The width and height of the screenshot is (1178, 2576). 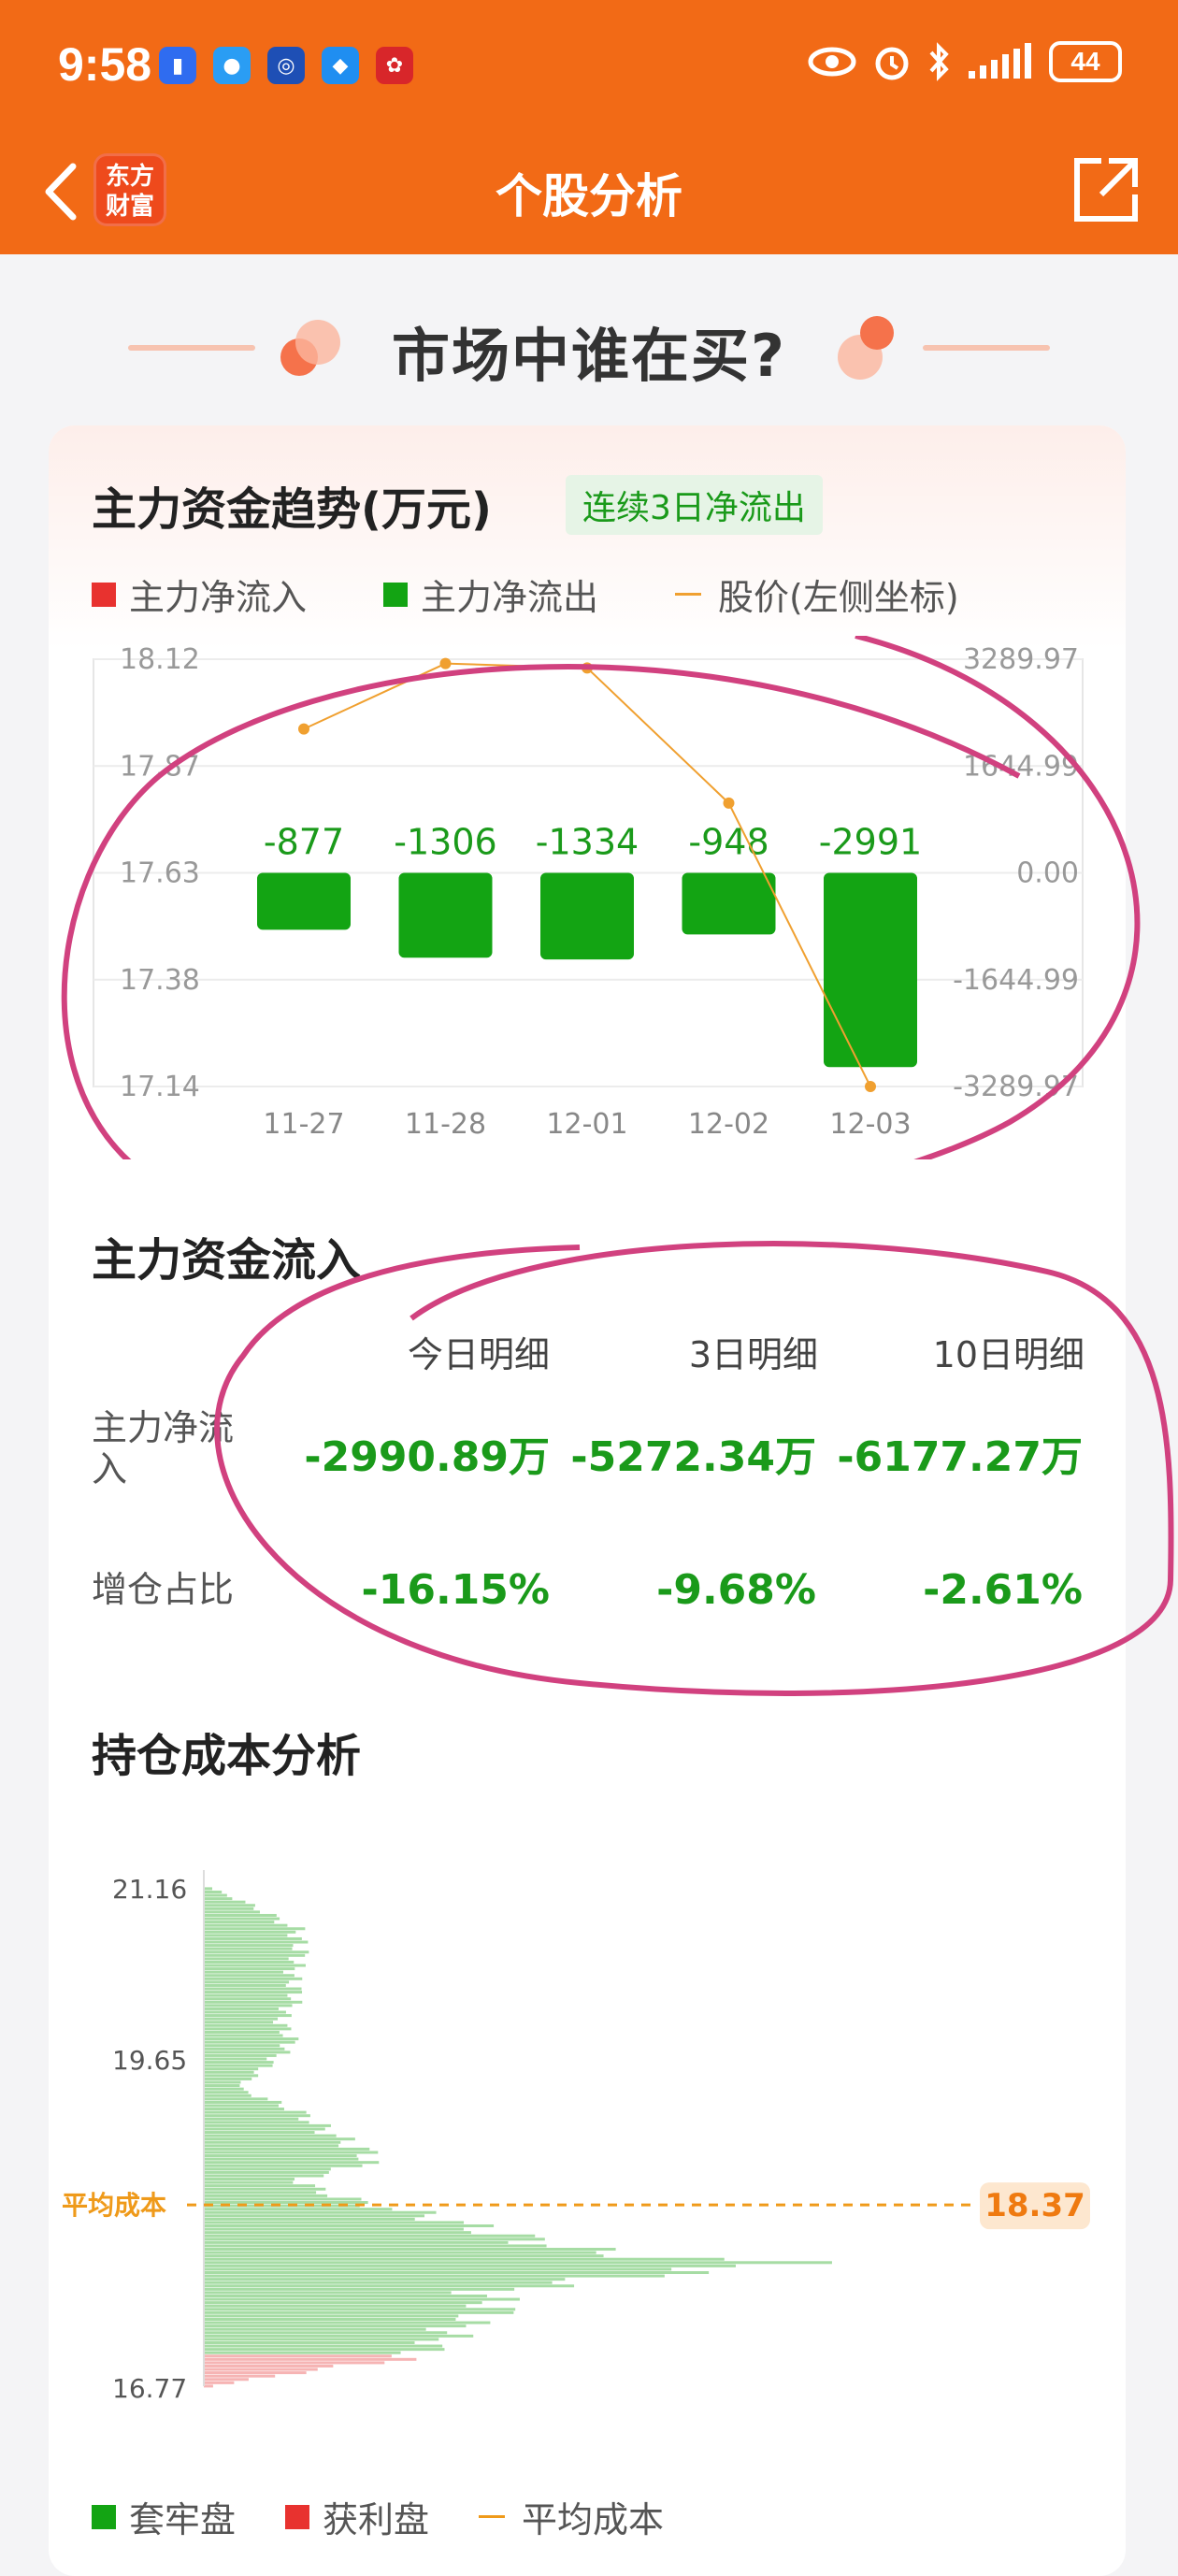 I want to click on bar-value-label: -1306, so click(x=445, y=843).